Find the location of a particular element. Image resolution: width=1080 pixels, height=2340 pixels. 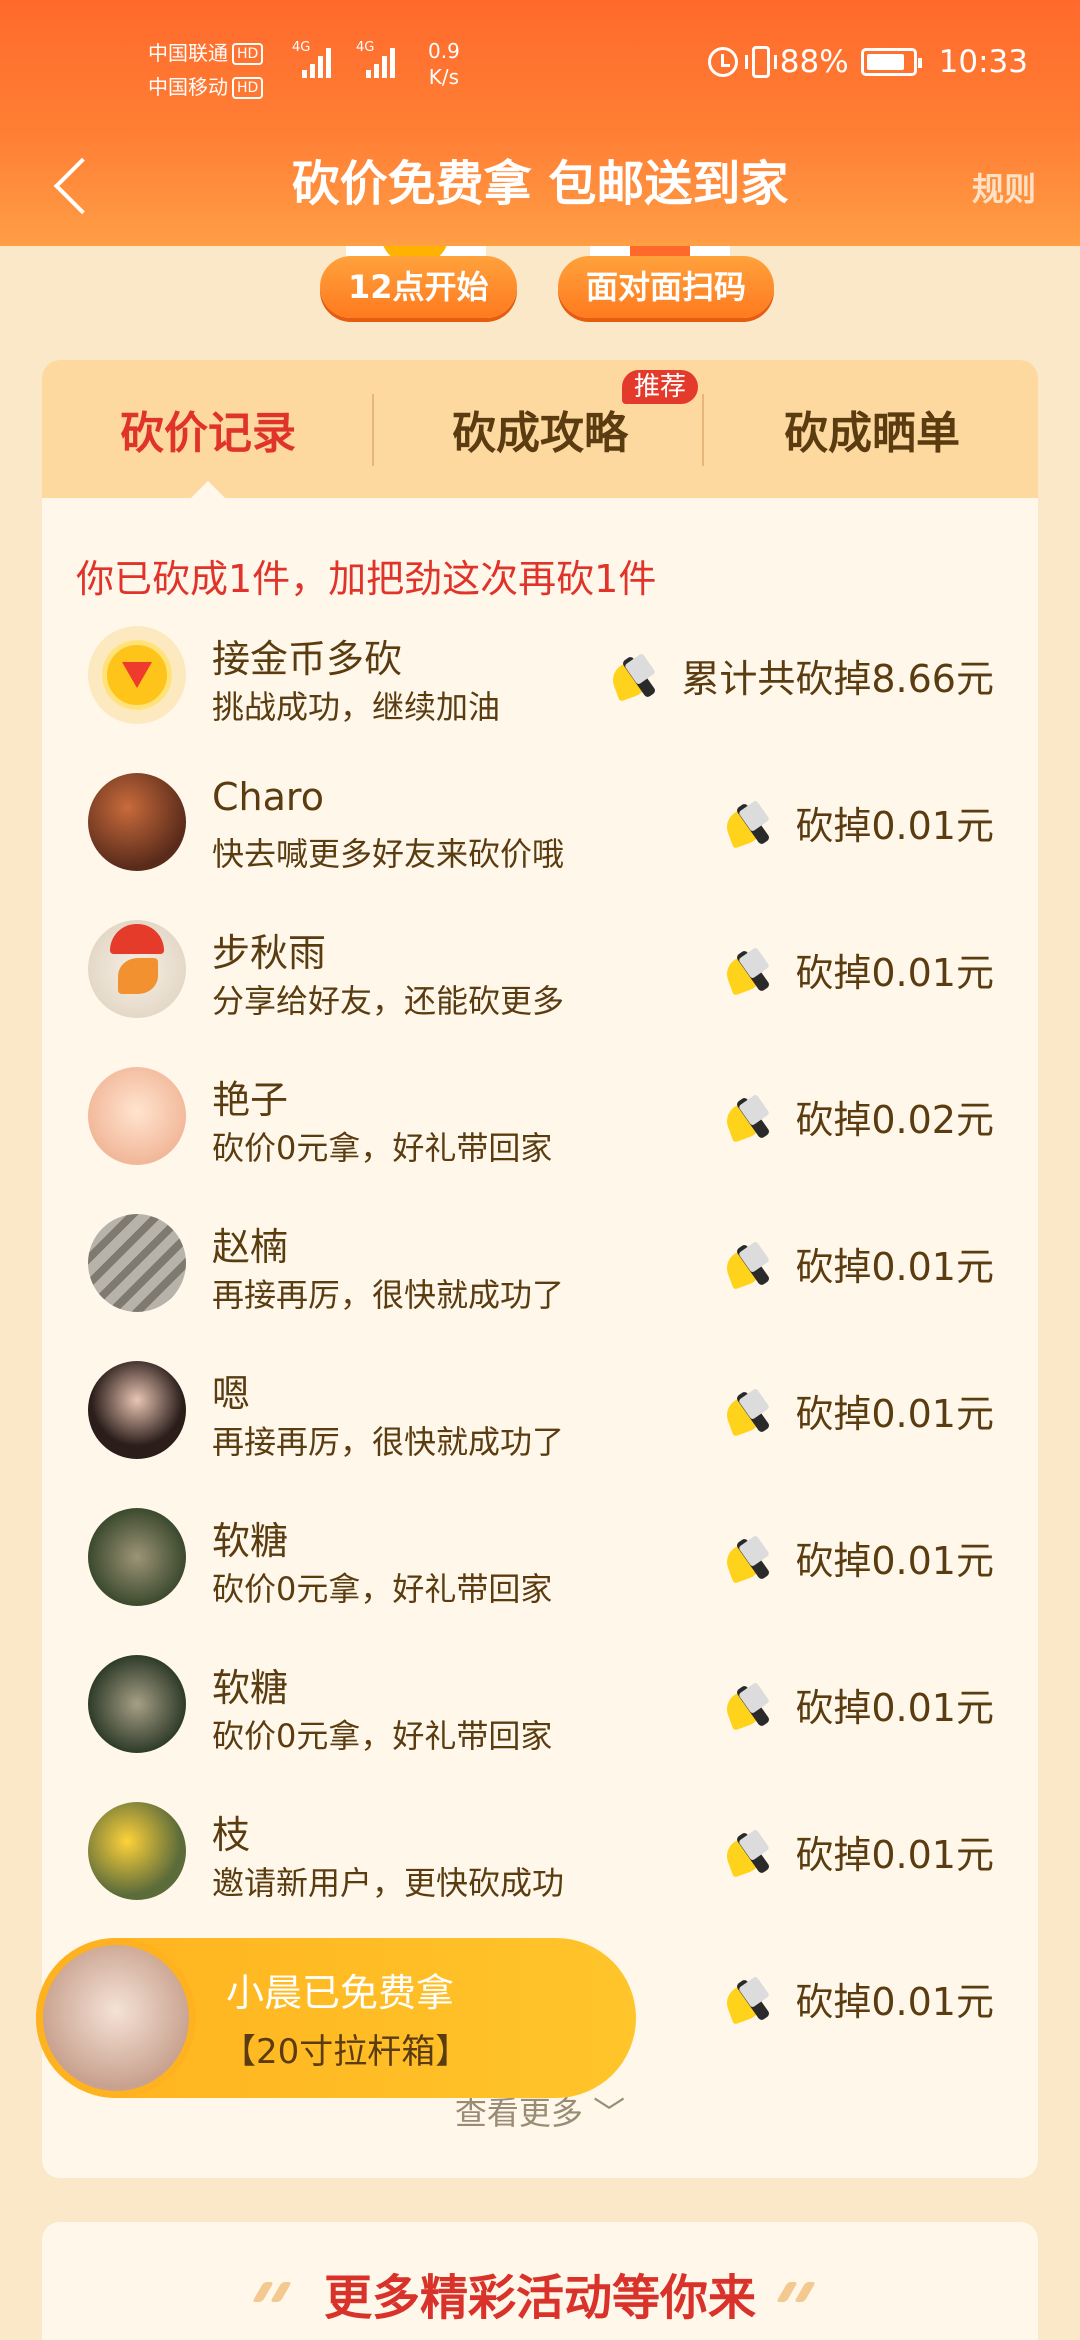

speed-value: 0.9 is located at coordinates (444, 51).